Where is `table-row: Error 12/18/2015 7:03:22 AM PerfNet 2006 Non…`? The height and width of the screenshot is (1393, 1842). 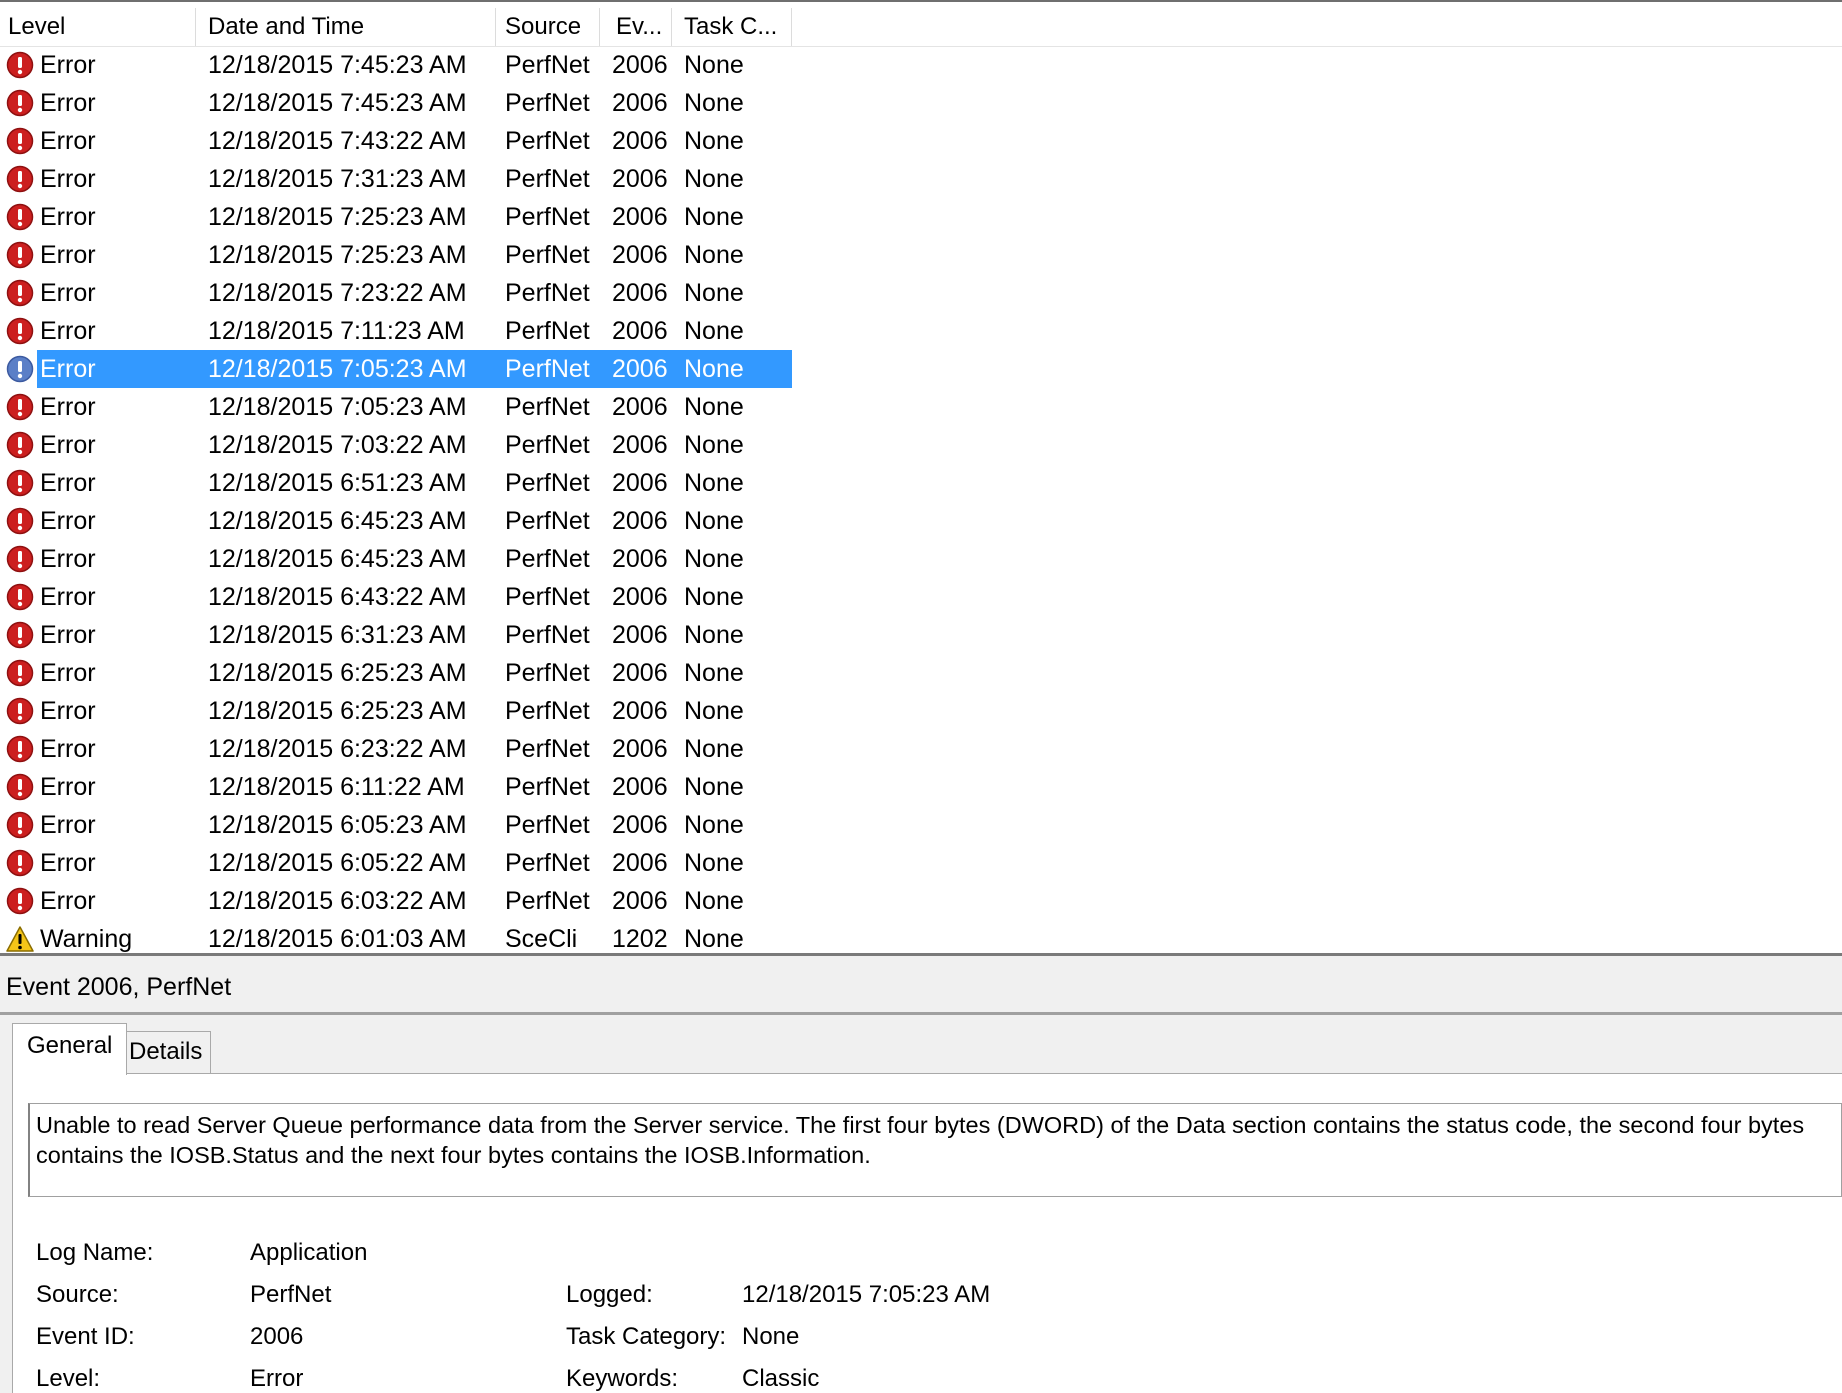
table-row: Error 12/18/2015 7:03:22 AM PerfNet 2006 Non… is located at coordinates (921, 445).